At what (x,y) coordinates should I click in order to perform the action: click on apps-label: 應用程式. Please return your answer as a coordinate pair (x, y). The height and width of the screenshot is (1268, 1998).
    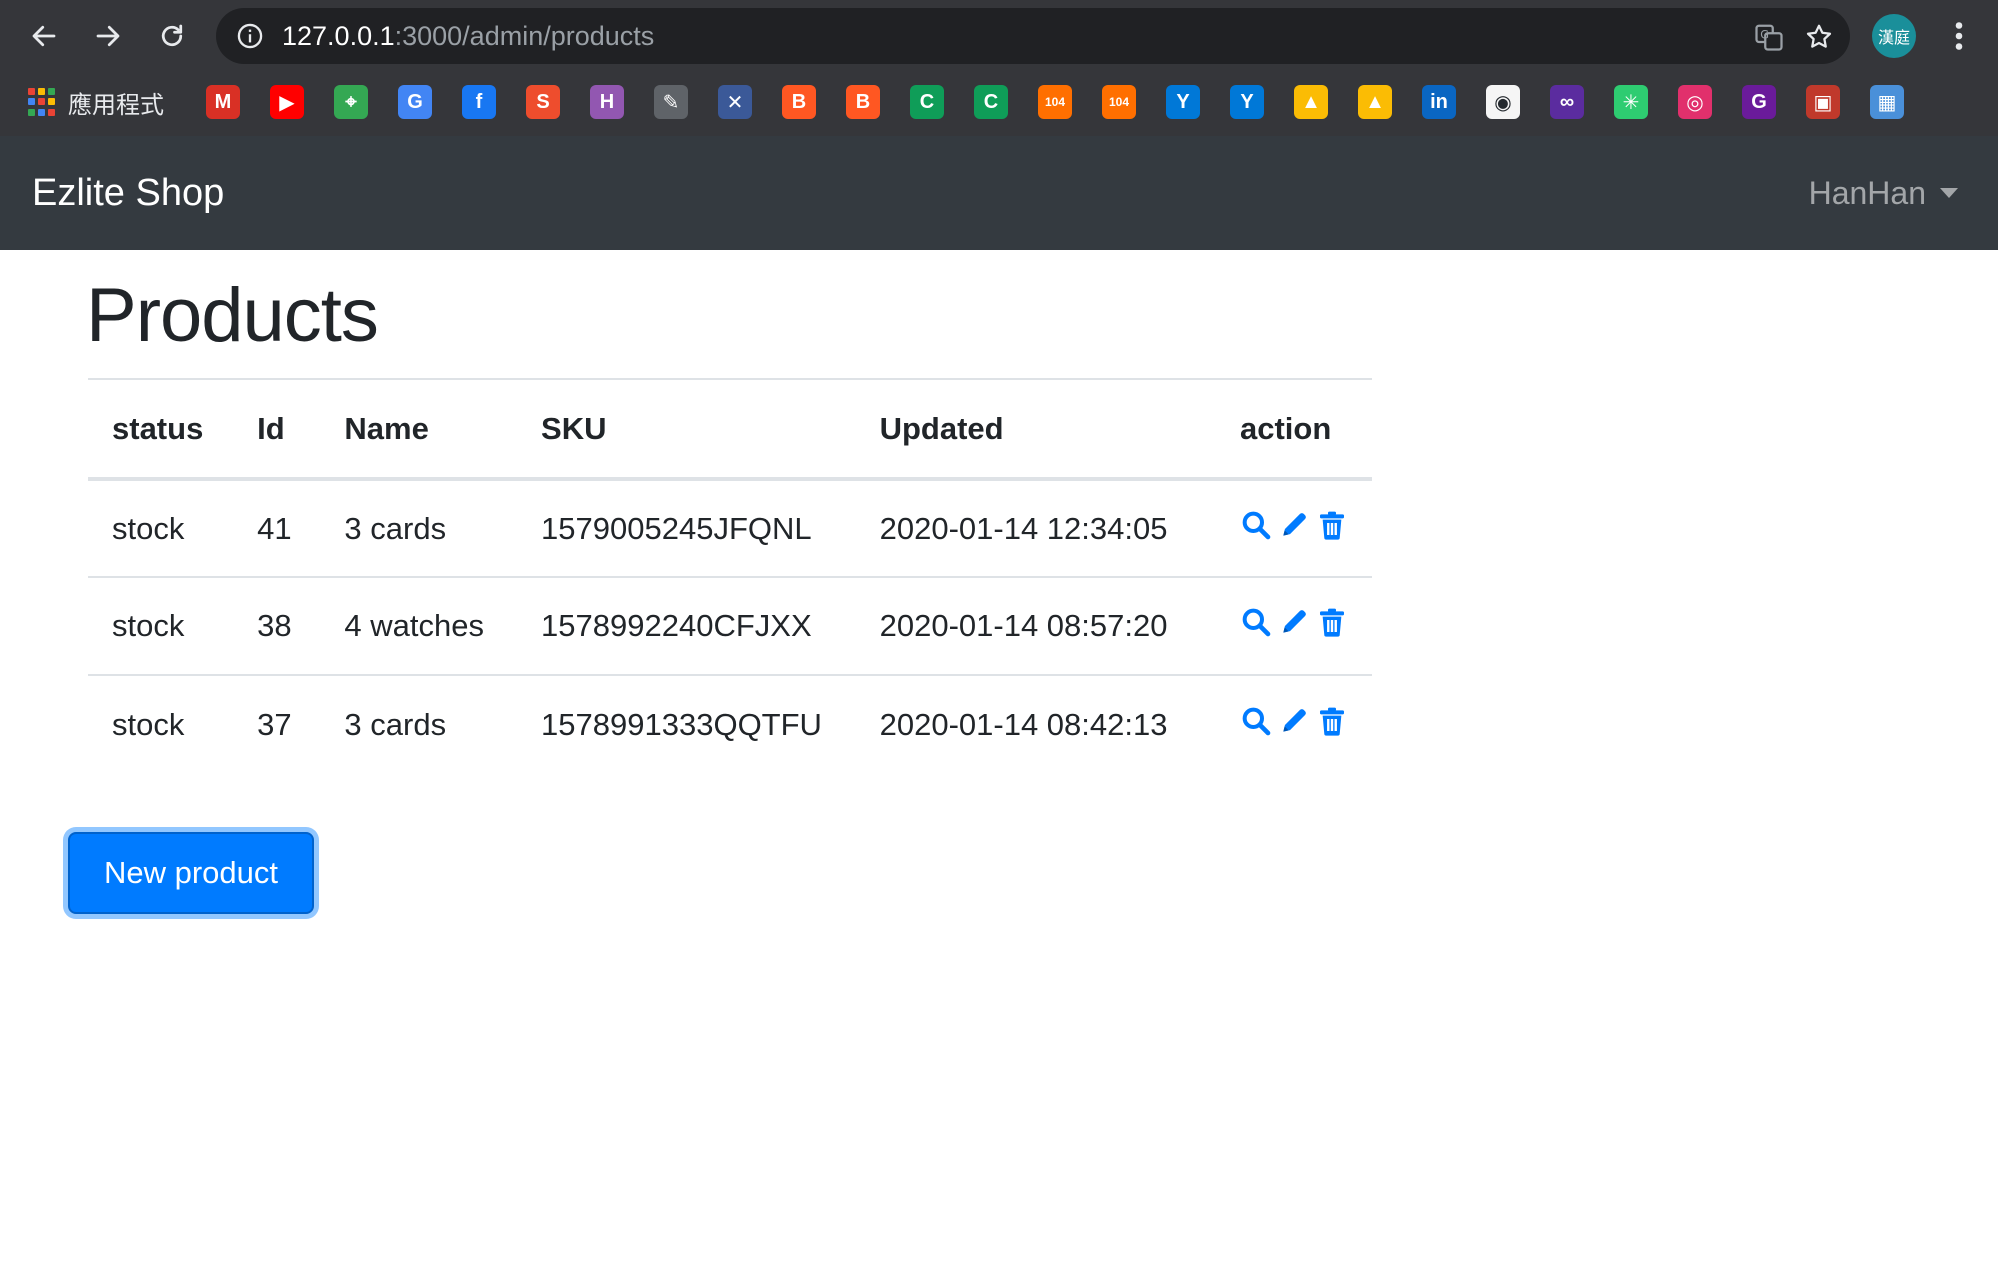
    Looking at the image, I should click on (116, 104).